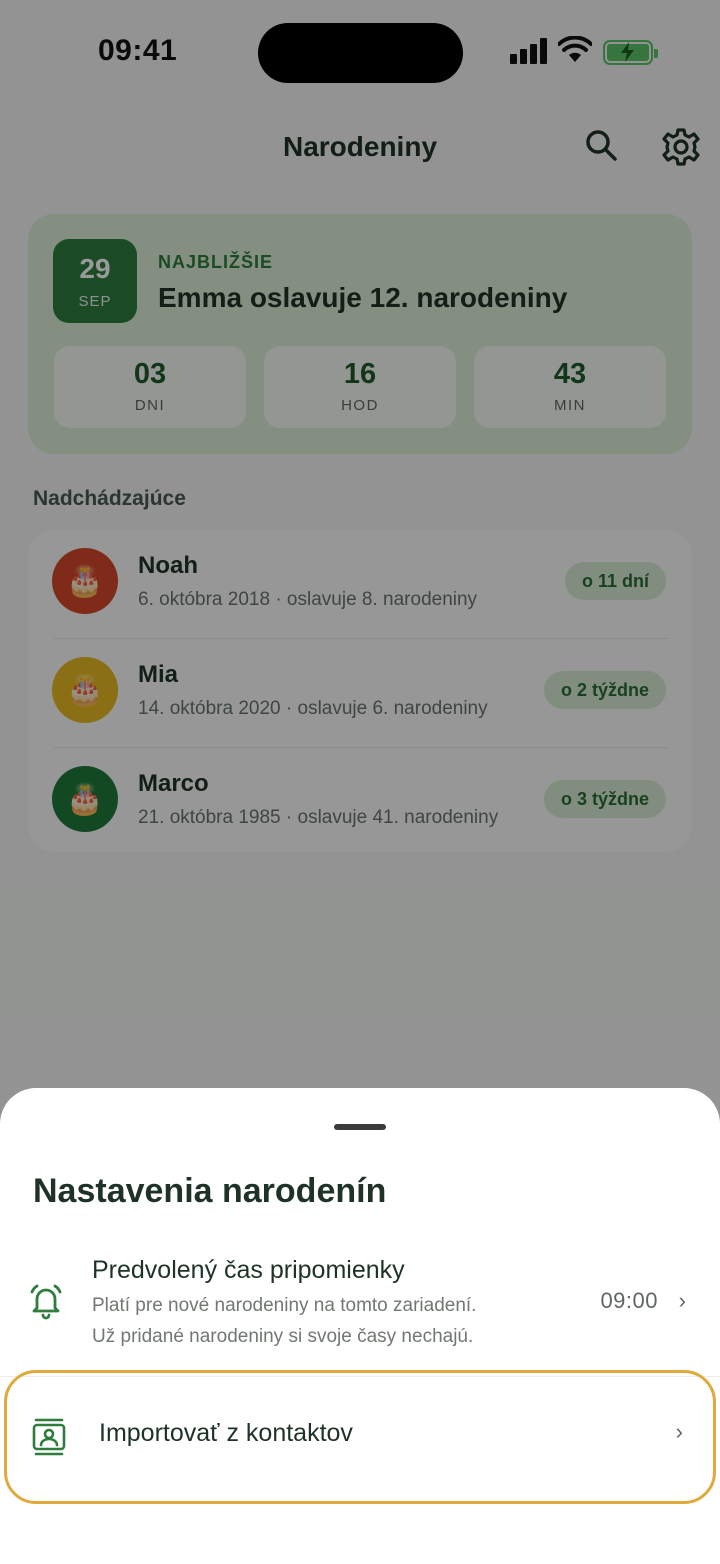  Describe the element at coordinates (629, 1300) in the screenshot. I see `reminder-time-value: 09:00` at that location.